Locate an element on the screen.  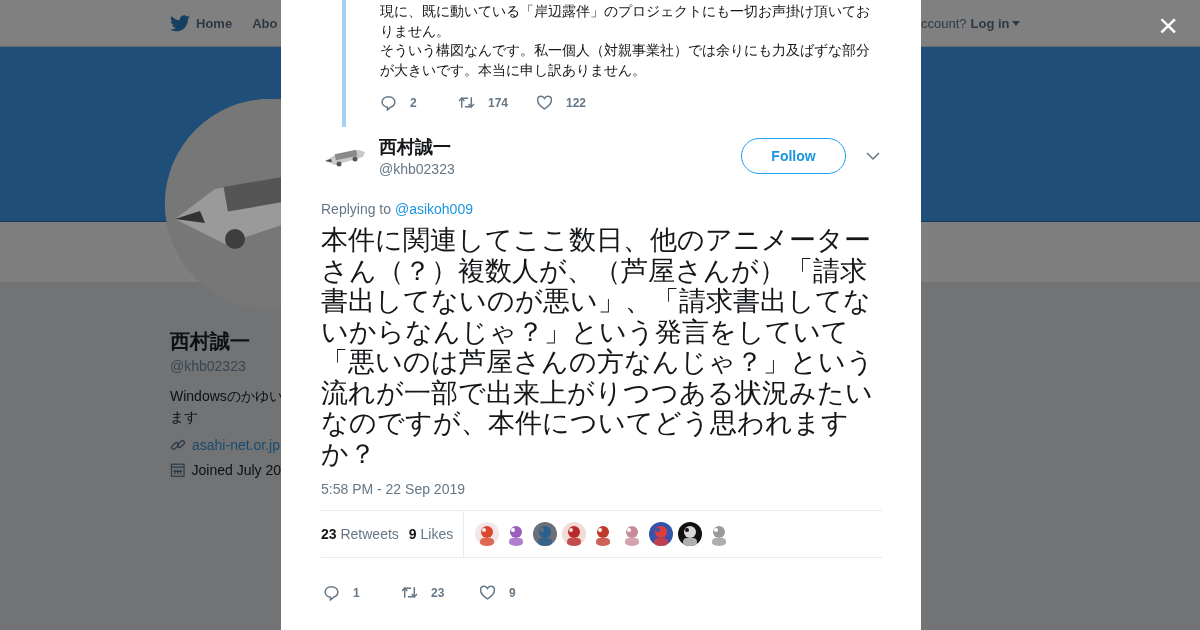
tweet-timestamp: 5:58 PM - 22 Sep 2019 is located at coordinates (393, 489).